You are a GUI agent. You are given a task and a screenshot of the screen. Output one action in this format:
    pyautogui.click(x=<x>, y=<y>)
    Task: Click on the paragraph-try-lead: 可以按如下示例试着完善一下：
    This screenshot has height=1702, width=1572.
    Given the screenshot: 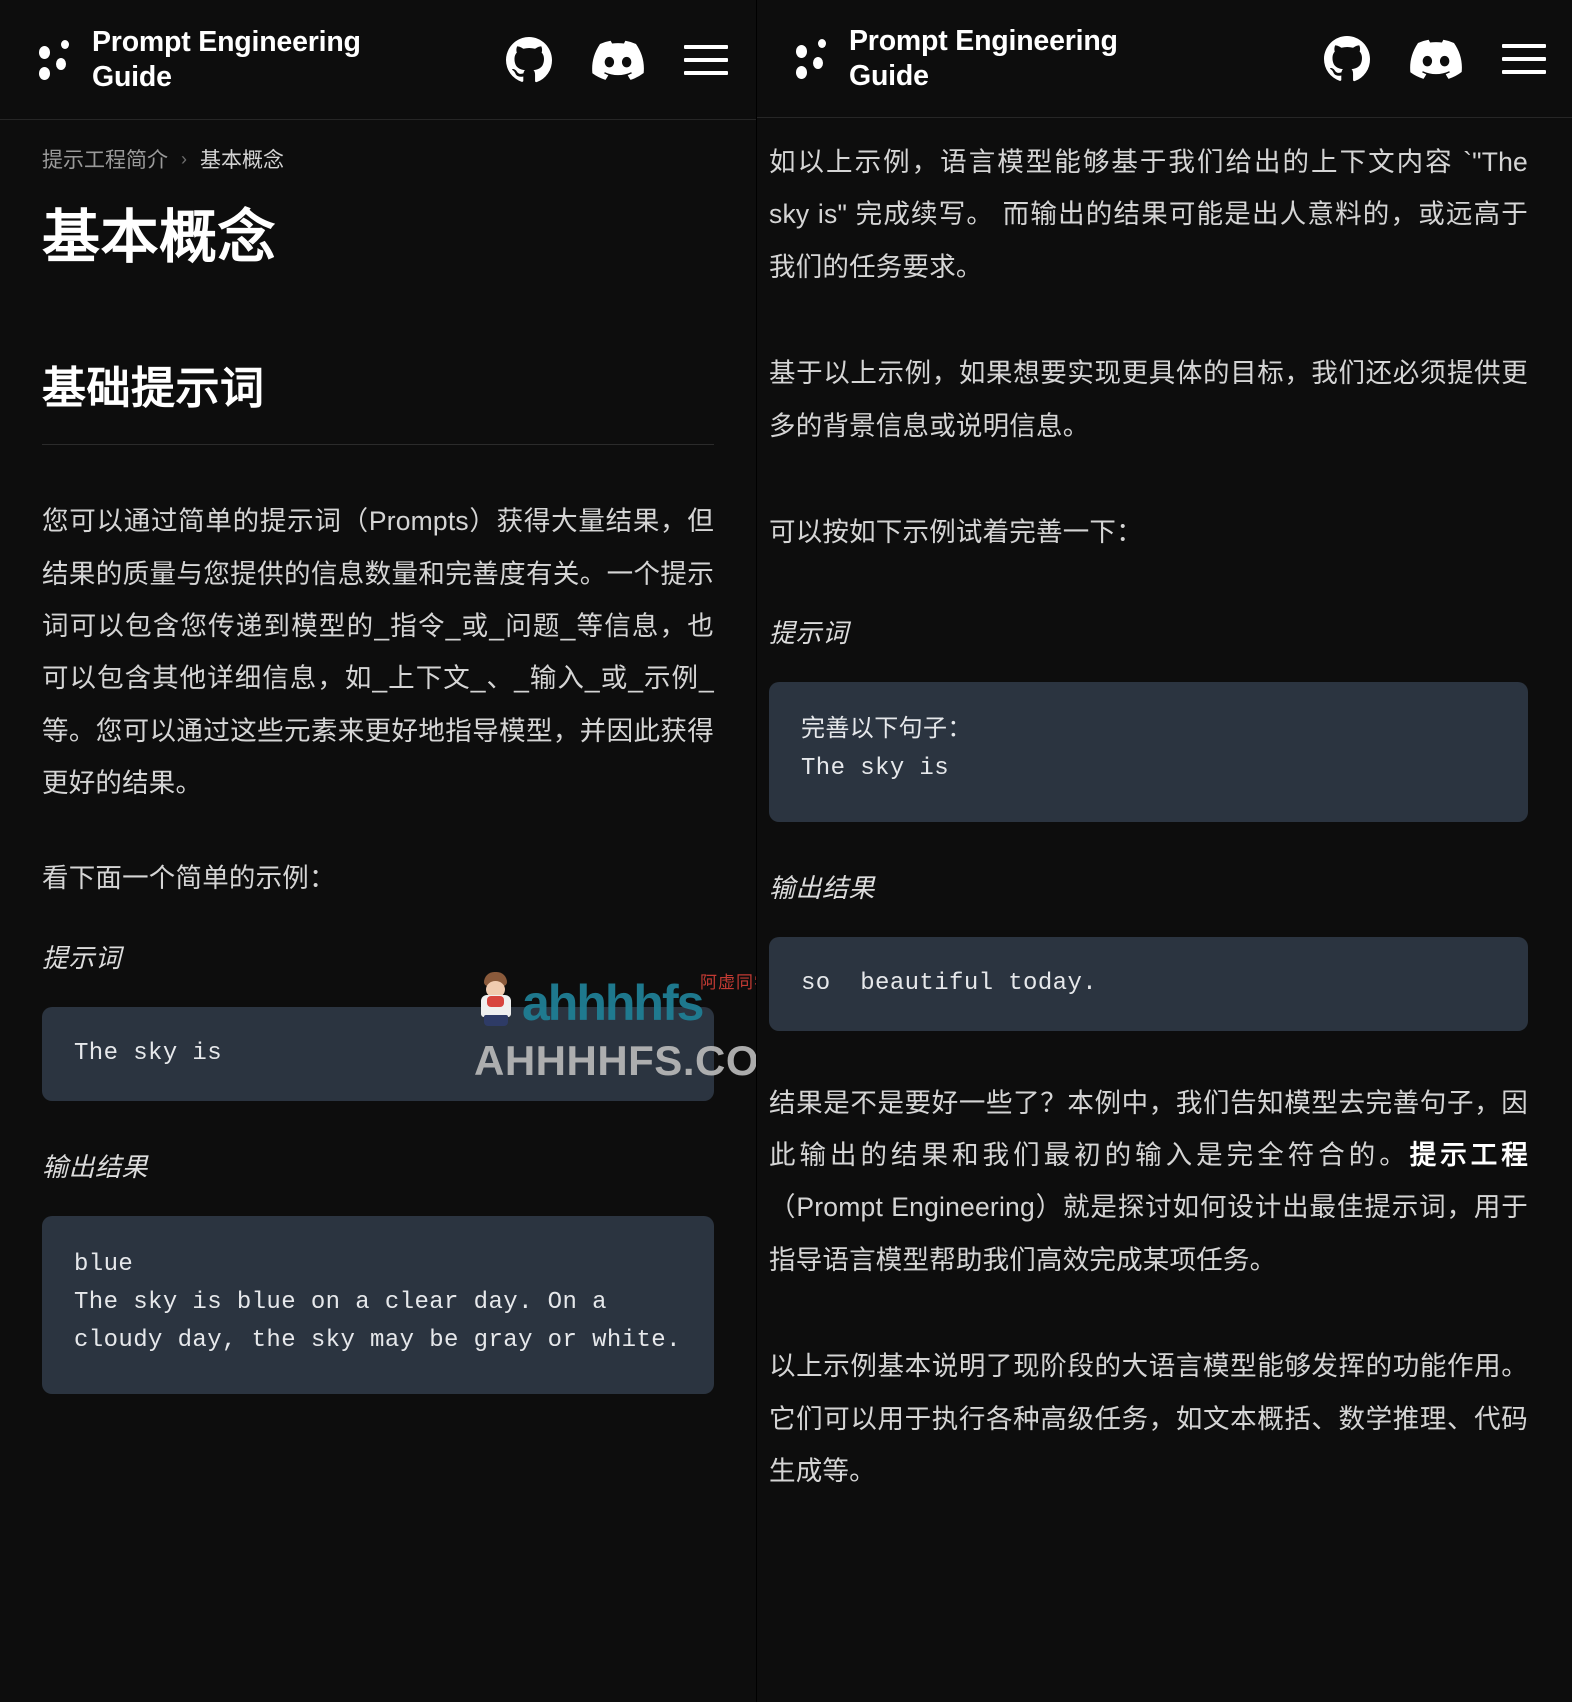 What is the action you would take?
    pyautogui.click(x=956, y=532)
    